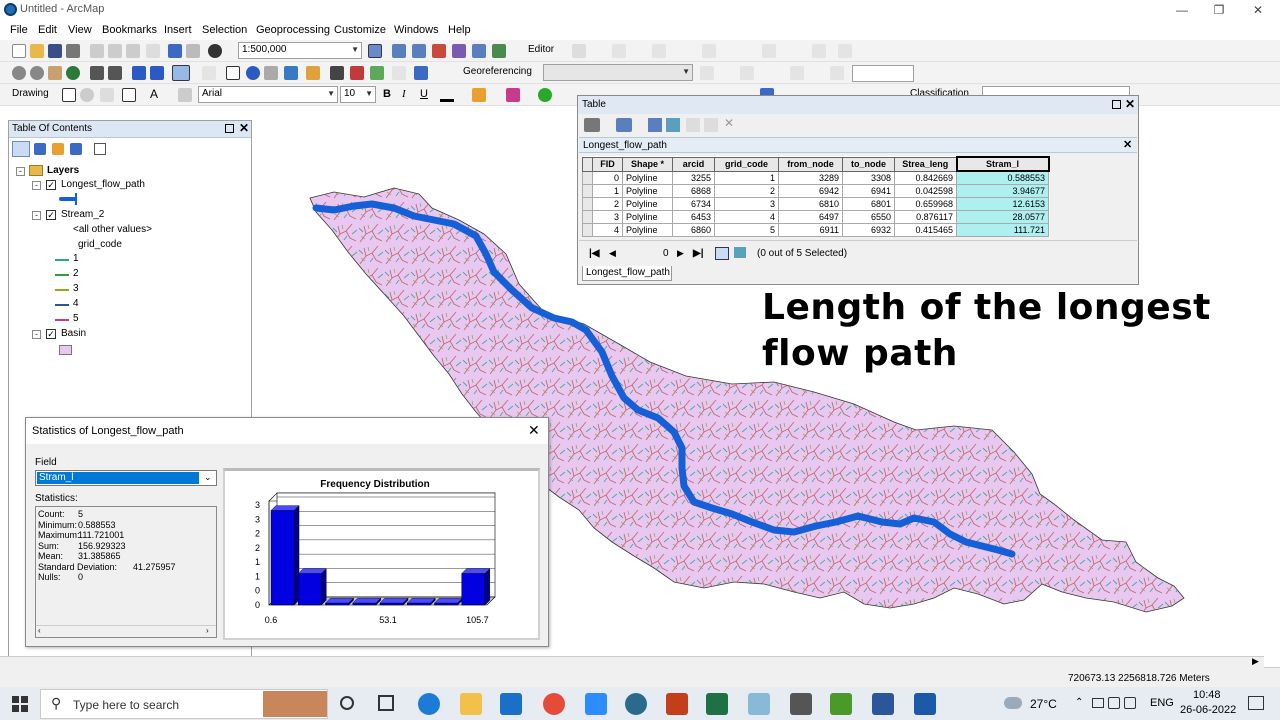 The width and height of the screenshot is (1280, 720). What do you see at coordinates (313, 73) in the screenshot?
I see `measure-icon` at bounding box center [313, 73].